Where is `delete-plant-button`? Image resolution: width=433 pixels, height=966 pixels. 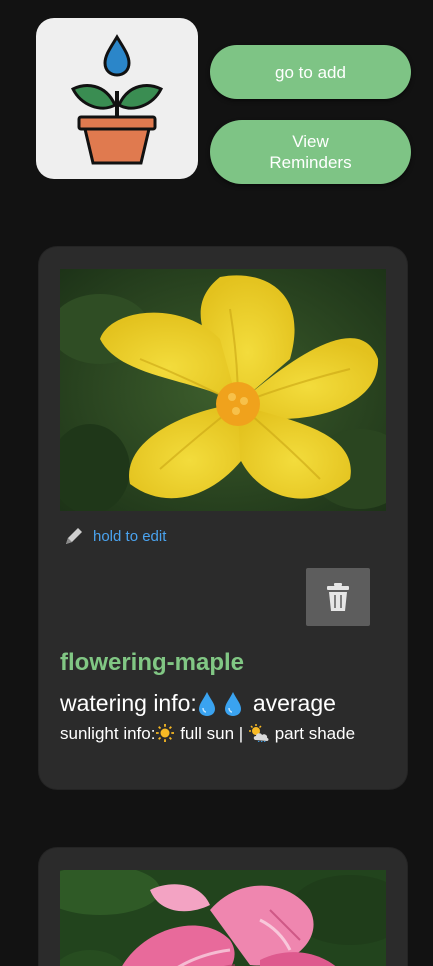 delete-plant-button is located at coordinates (338, 597).